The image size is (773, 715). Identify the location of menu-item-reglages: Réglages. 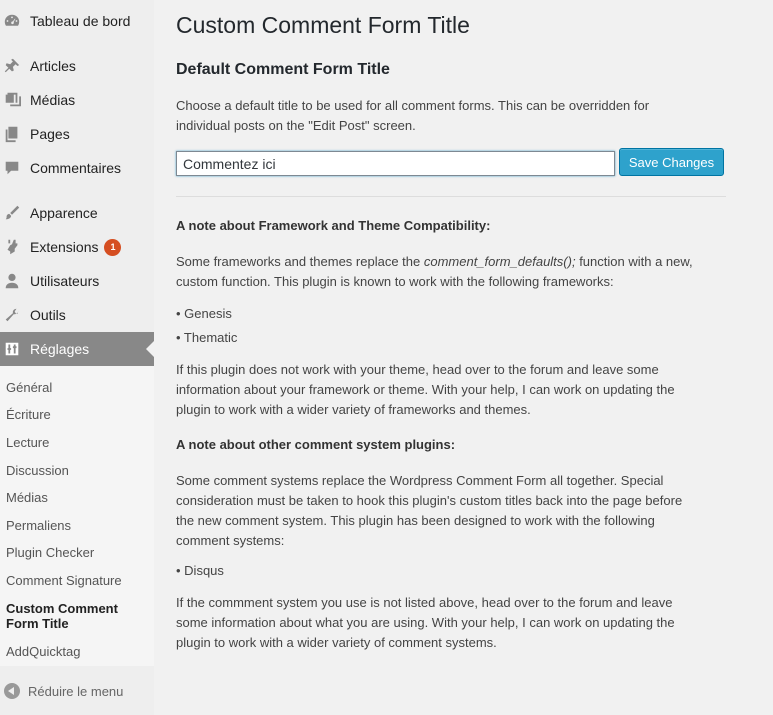
(77, 349).